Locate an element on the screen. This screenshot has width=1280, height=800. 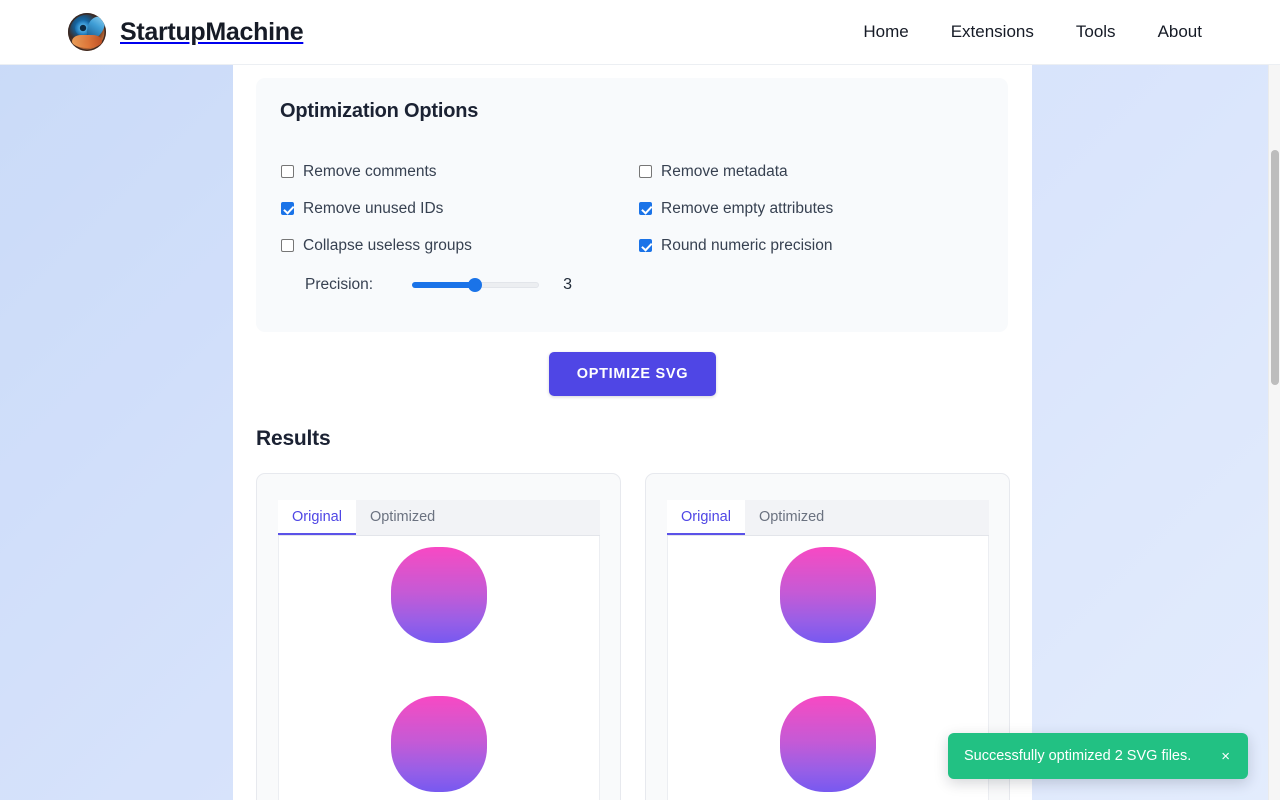
option-label: Remove unused IDs is located at coordinates (373, 208).